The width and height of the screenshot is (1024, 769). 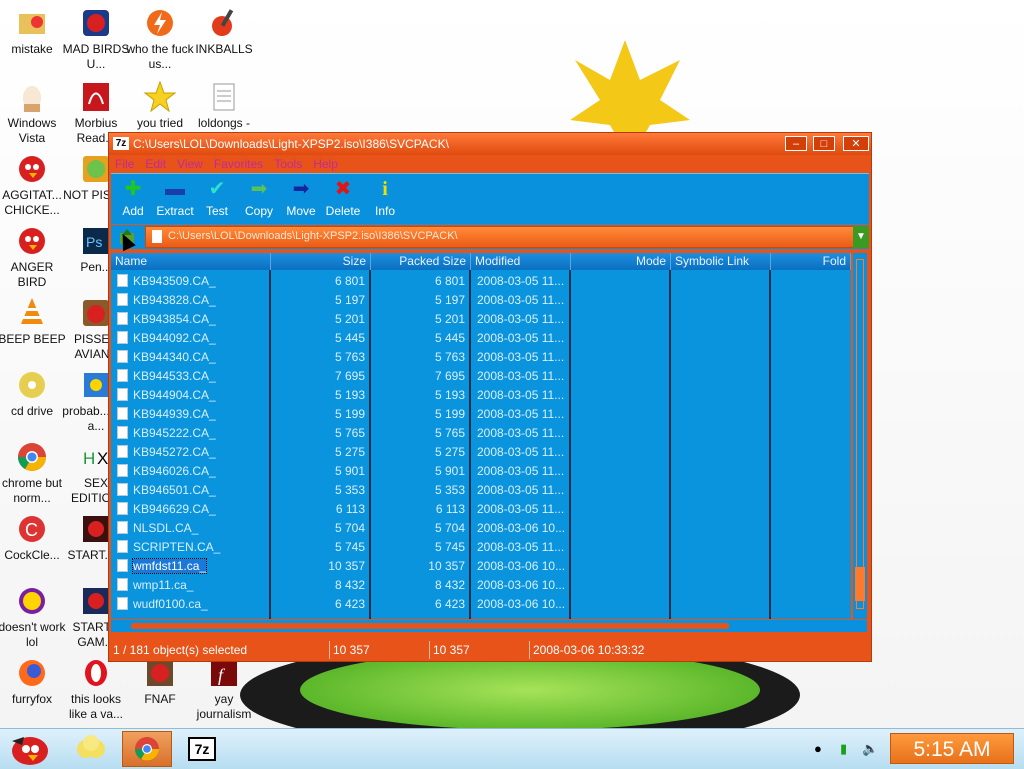 I want to click on add-button: ✚ Add, so click(x=133, y=198).